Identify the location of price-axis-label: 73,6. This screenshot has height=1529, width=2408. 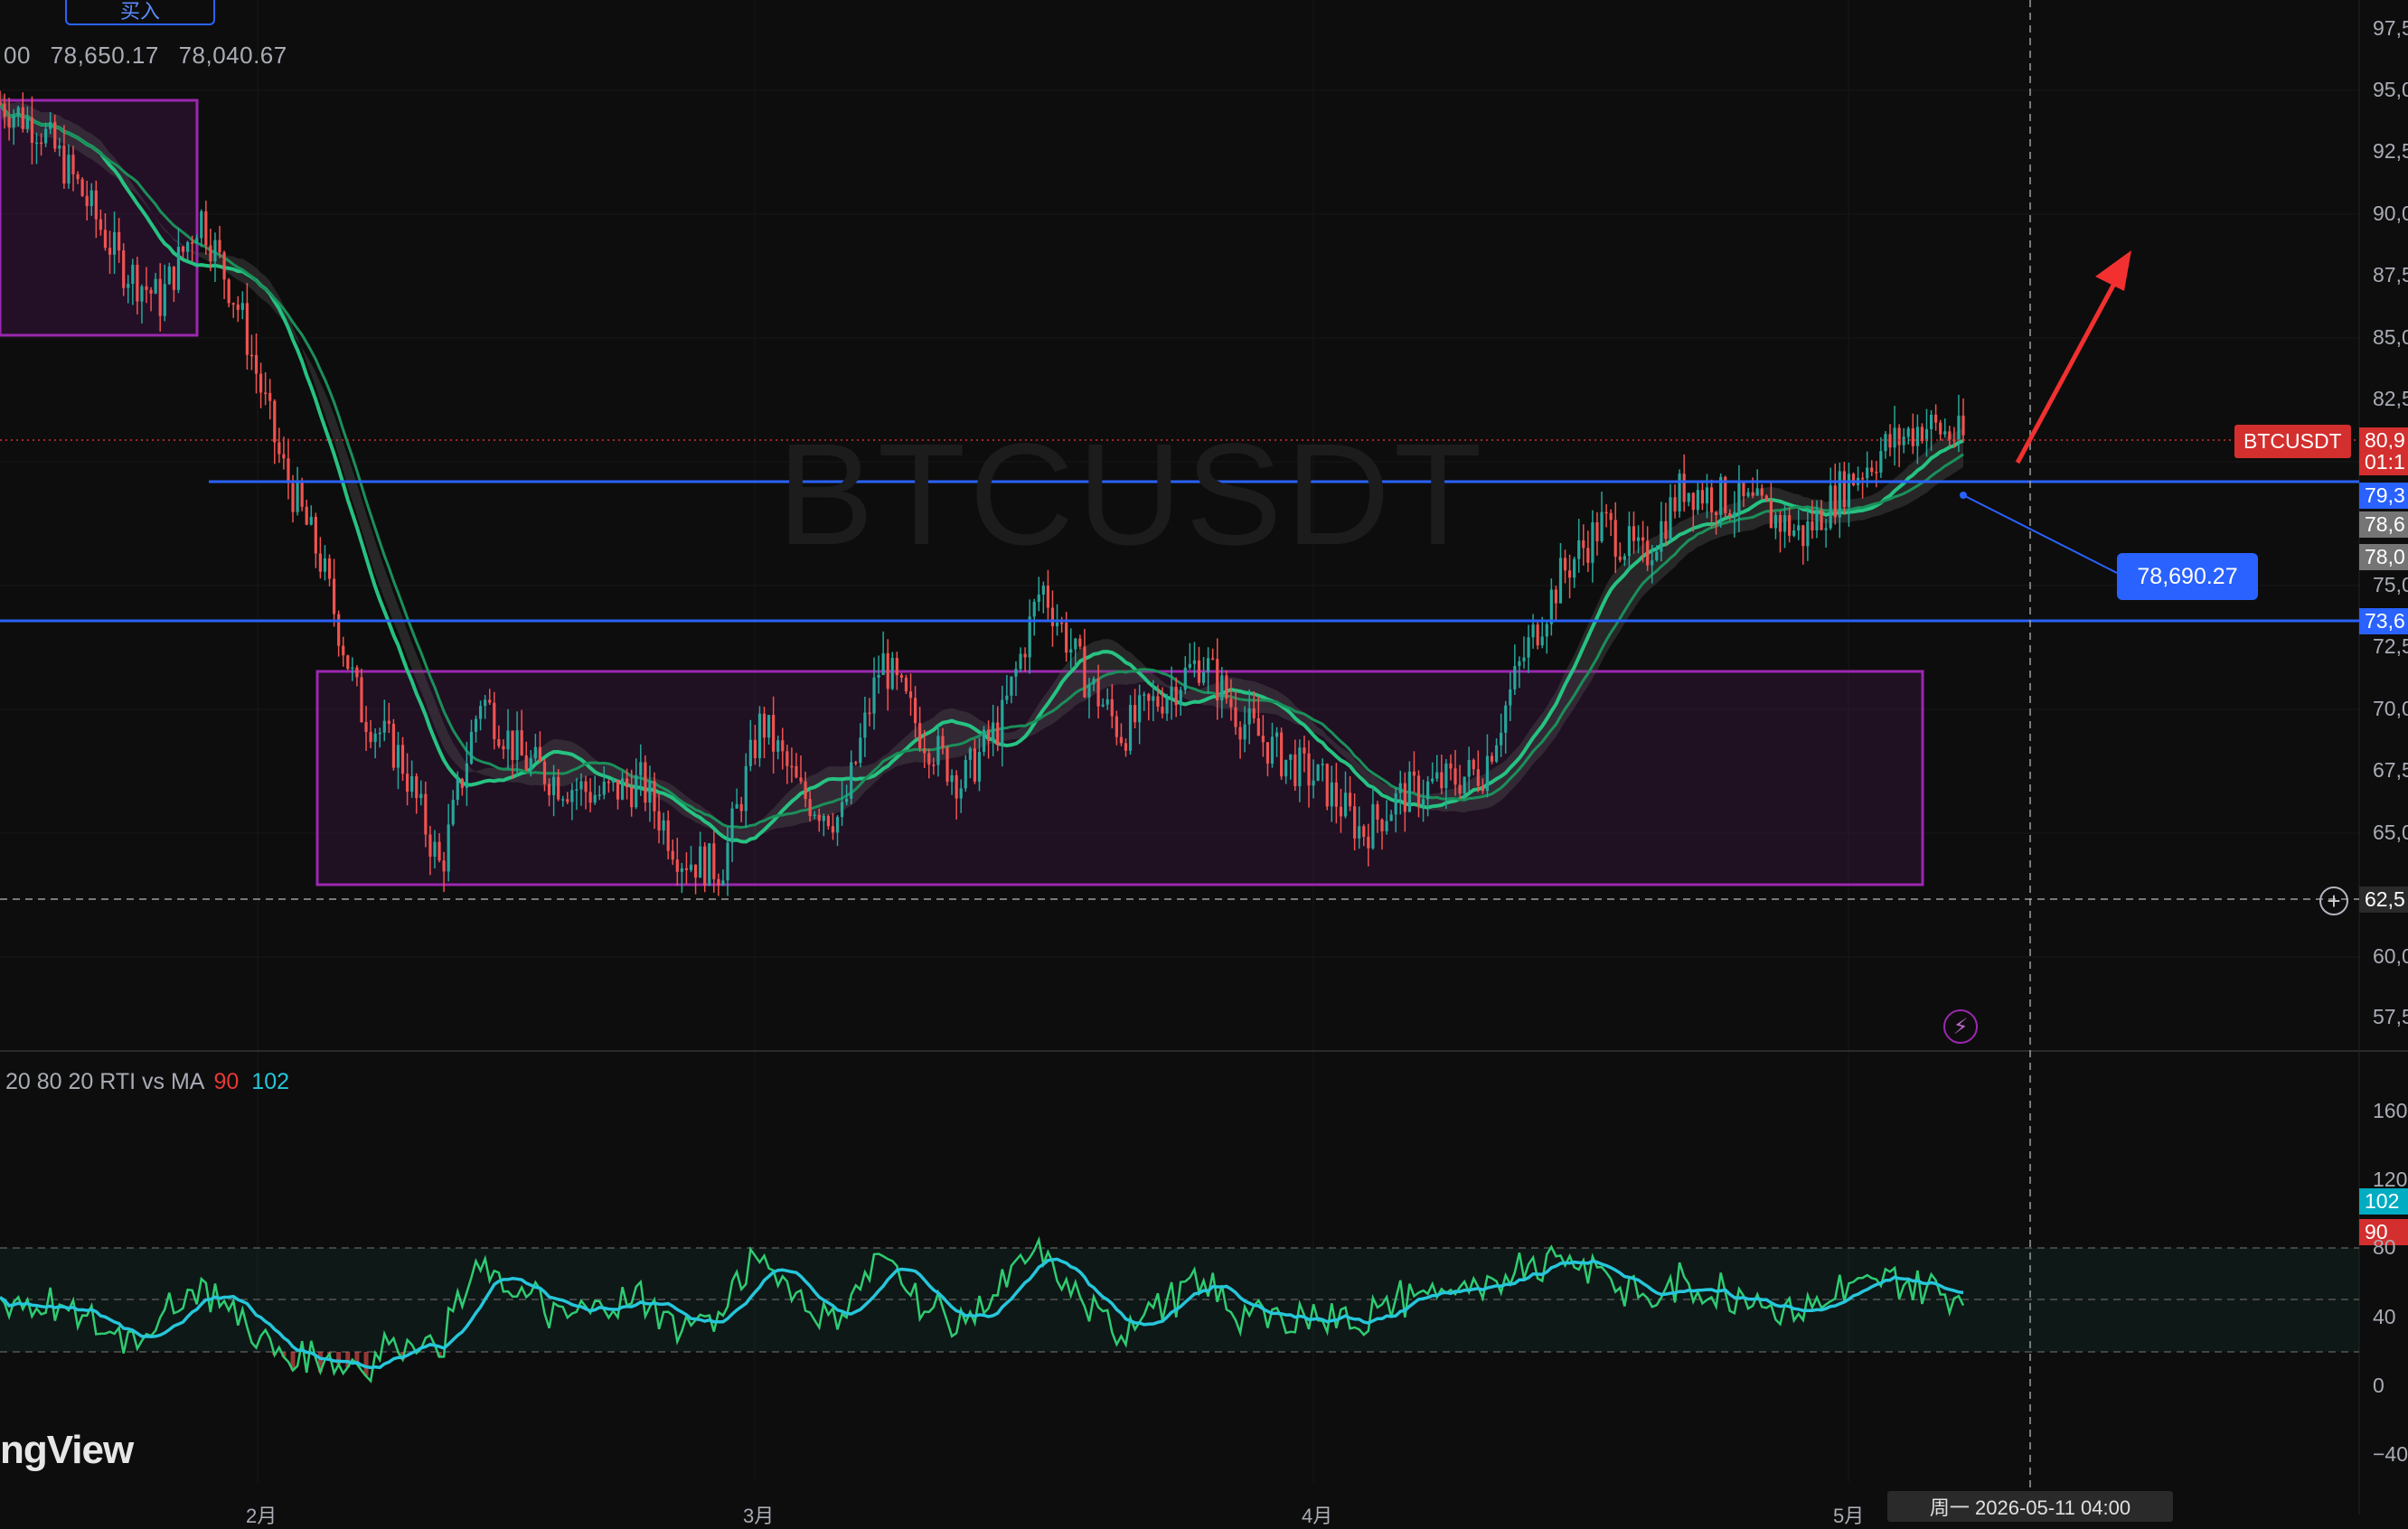
(2383, 621).